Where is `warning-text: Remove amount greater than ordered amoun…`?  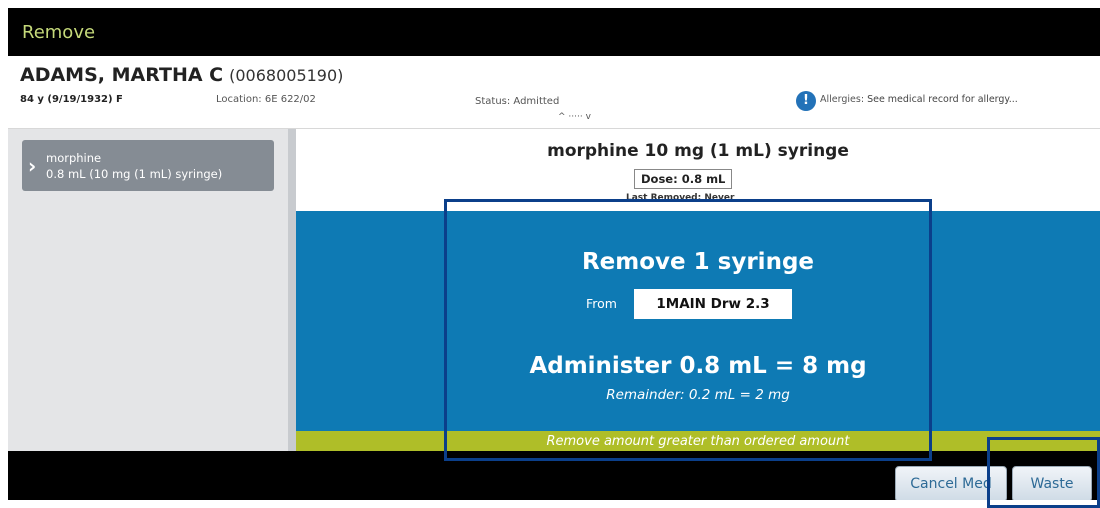
warning-text: Remove amount greater than ordered amoun… is located at coordinates (698, 441).